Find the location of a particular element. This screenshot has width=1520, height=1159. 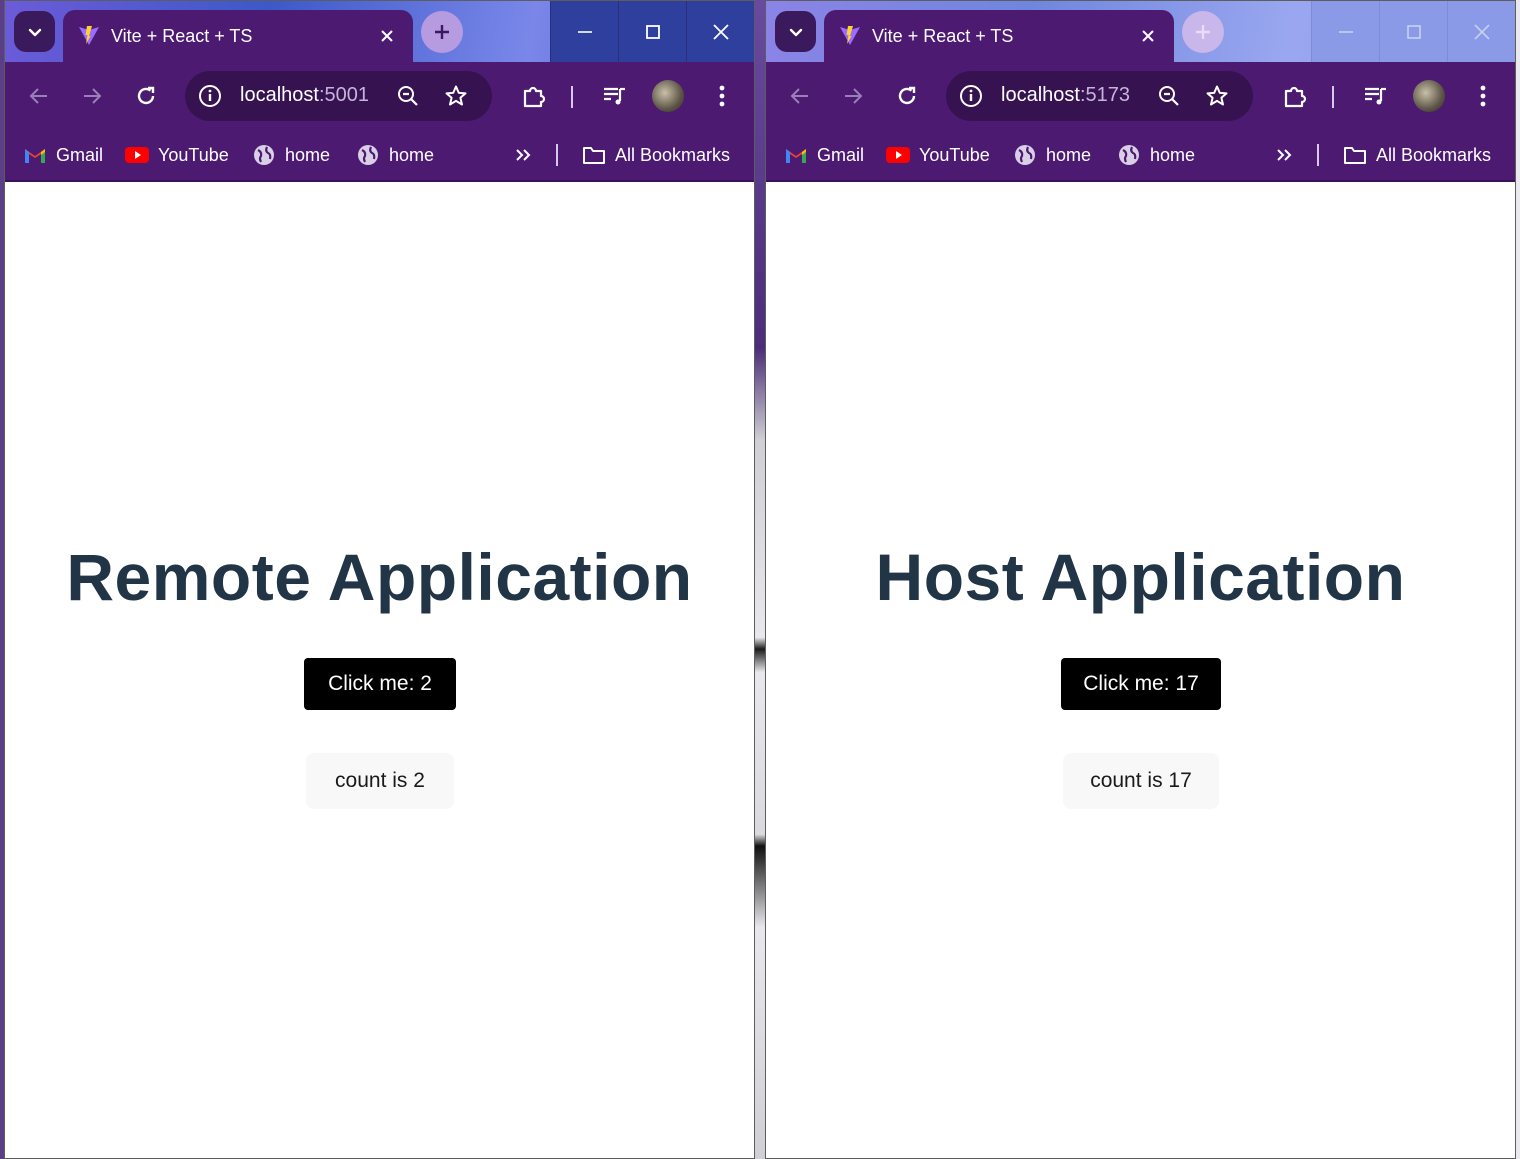

vite-favicon-icon is located at coordinates (89, 36).